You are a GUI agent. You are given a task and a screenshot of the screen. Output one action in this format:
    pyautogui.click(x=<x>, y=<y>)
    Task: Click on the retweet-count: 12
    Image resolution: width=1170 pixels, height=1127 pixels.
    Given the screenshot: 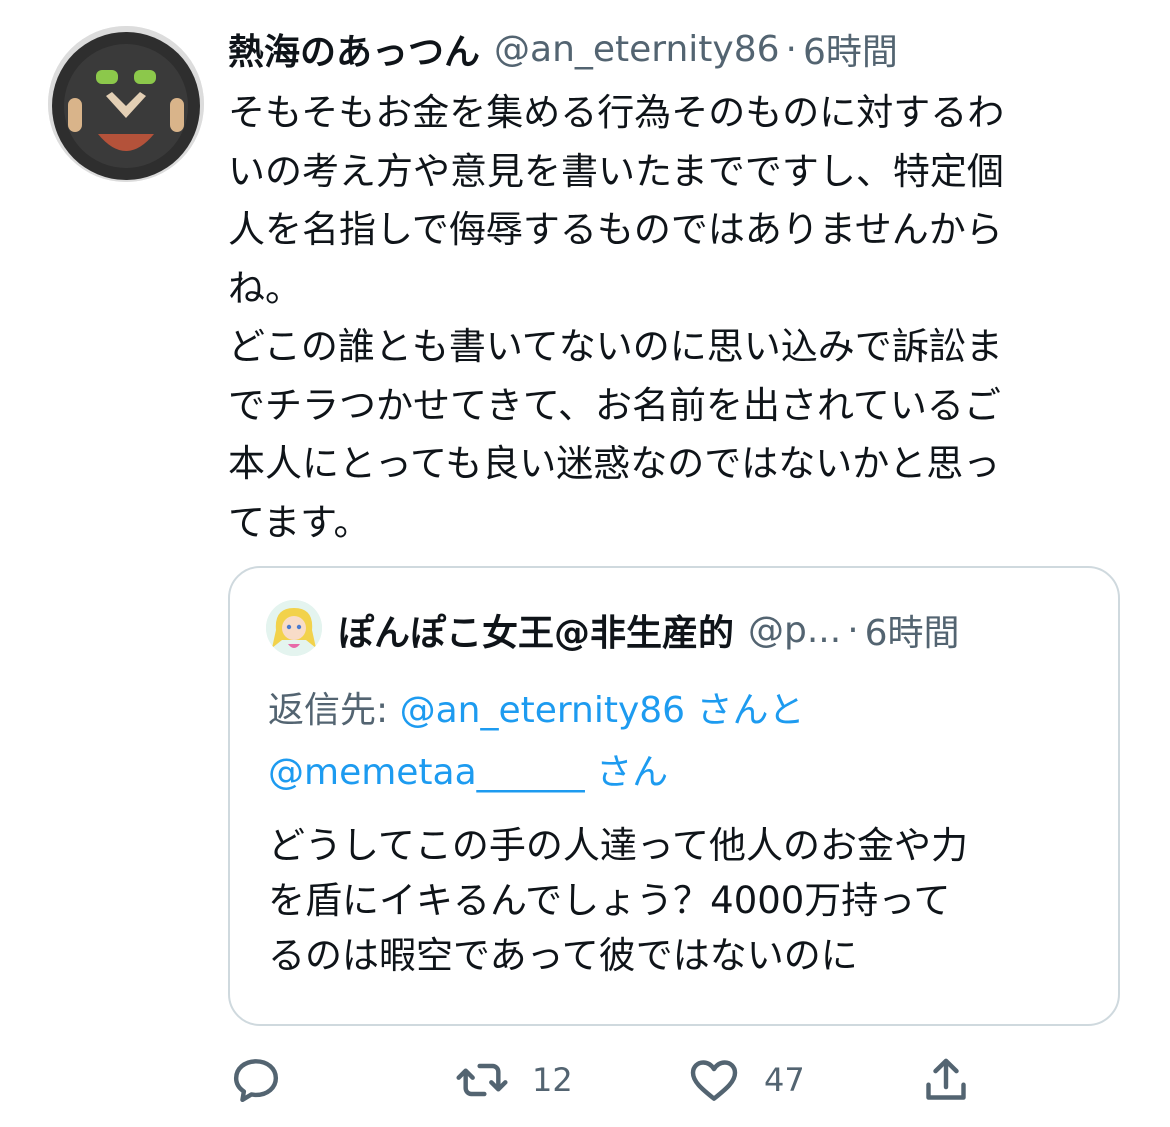 What is the action you would take?
    pyautogui.click(x=552, y=1080)
    